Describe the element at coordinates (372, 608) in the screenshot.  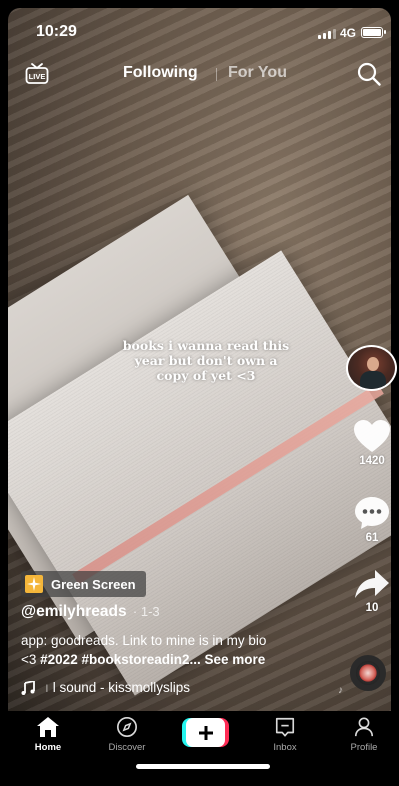
I see `share-count: 10` at that location.